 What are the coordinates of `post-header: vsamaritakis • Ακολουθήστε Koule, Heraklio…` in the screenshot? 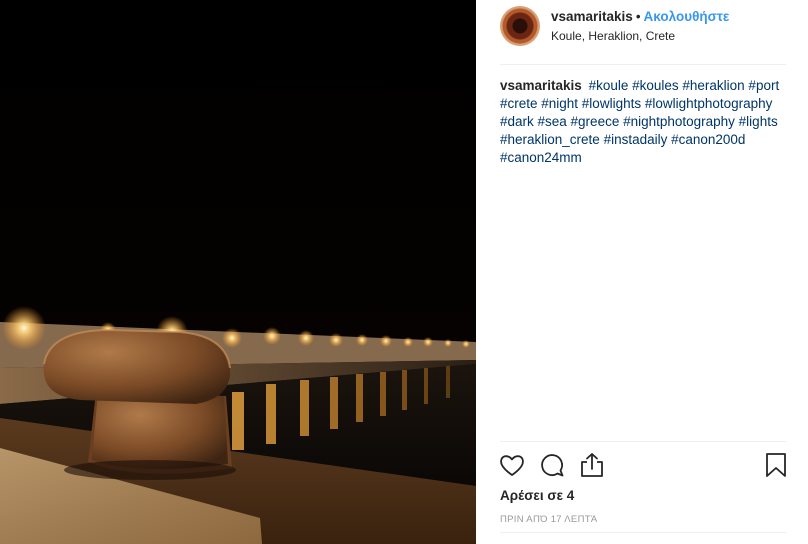 It's located at (643, 34).